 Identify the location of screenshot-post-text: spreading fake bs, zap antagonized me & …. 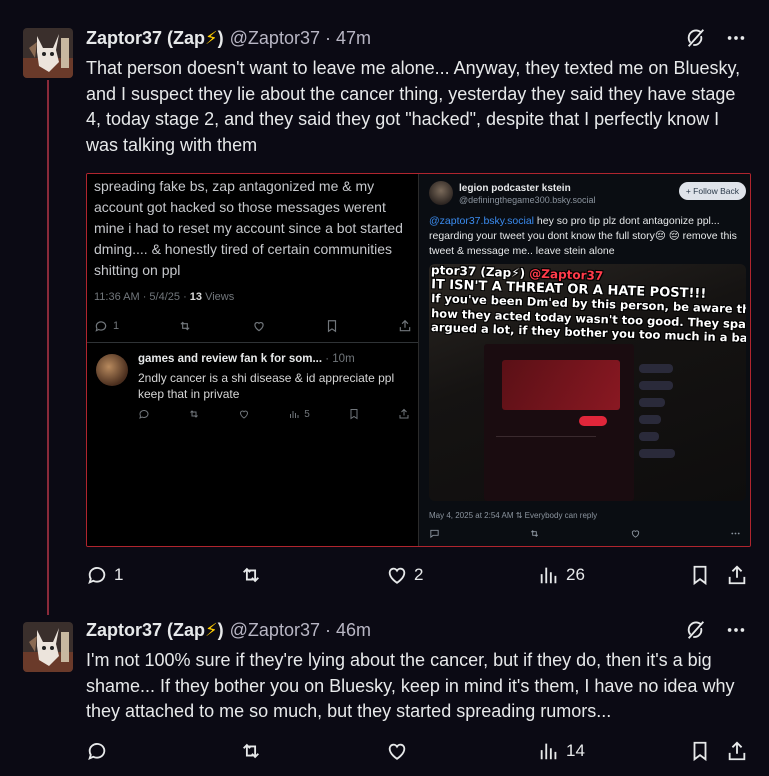
(248, 228).